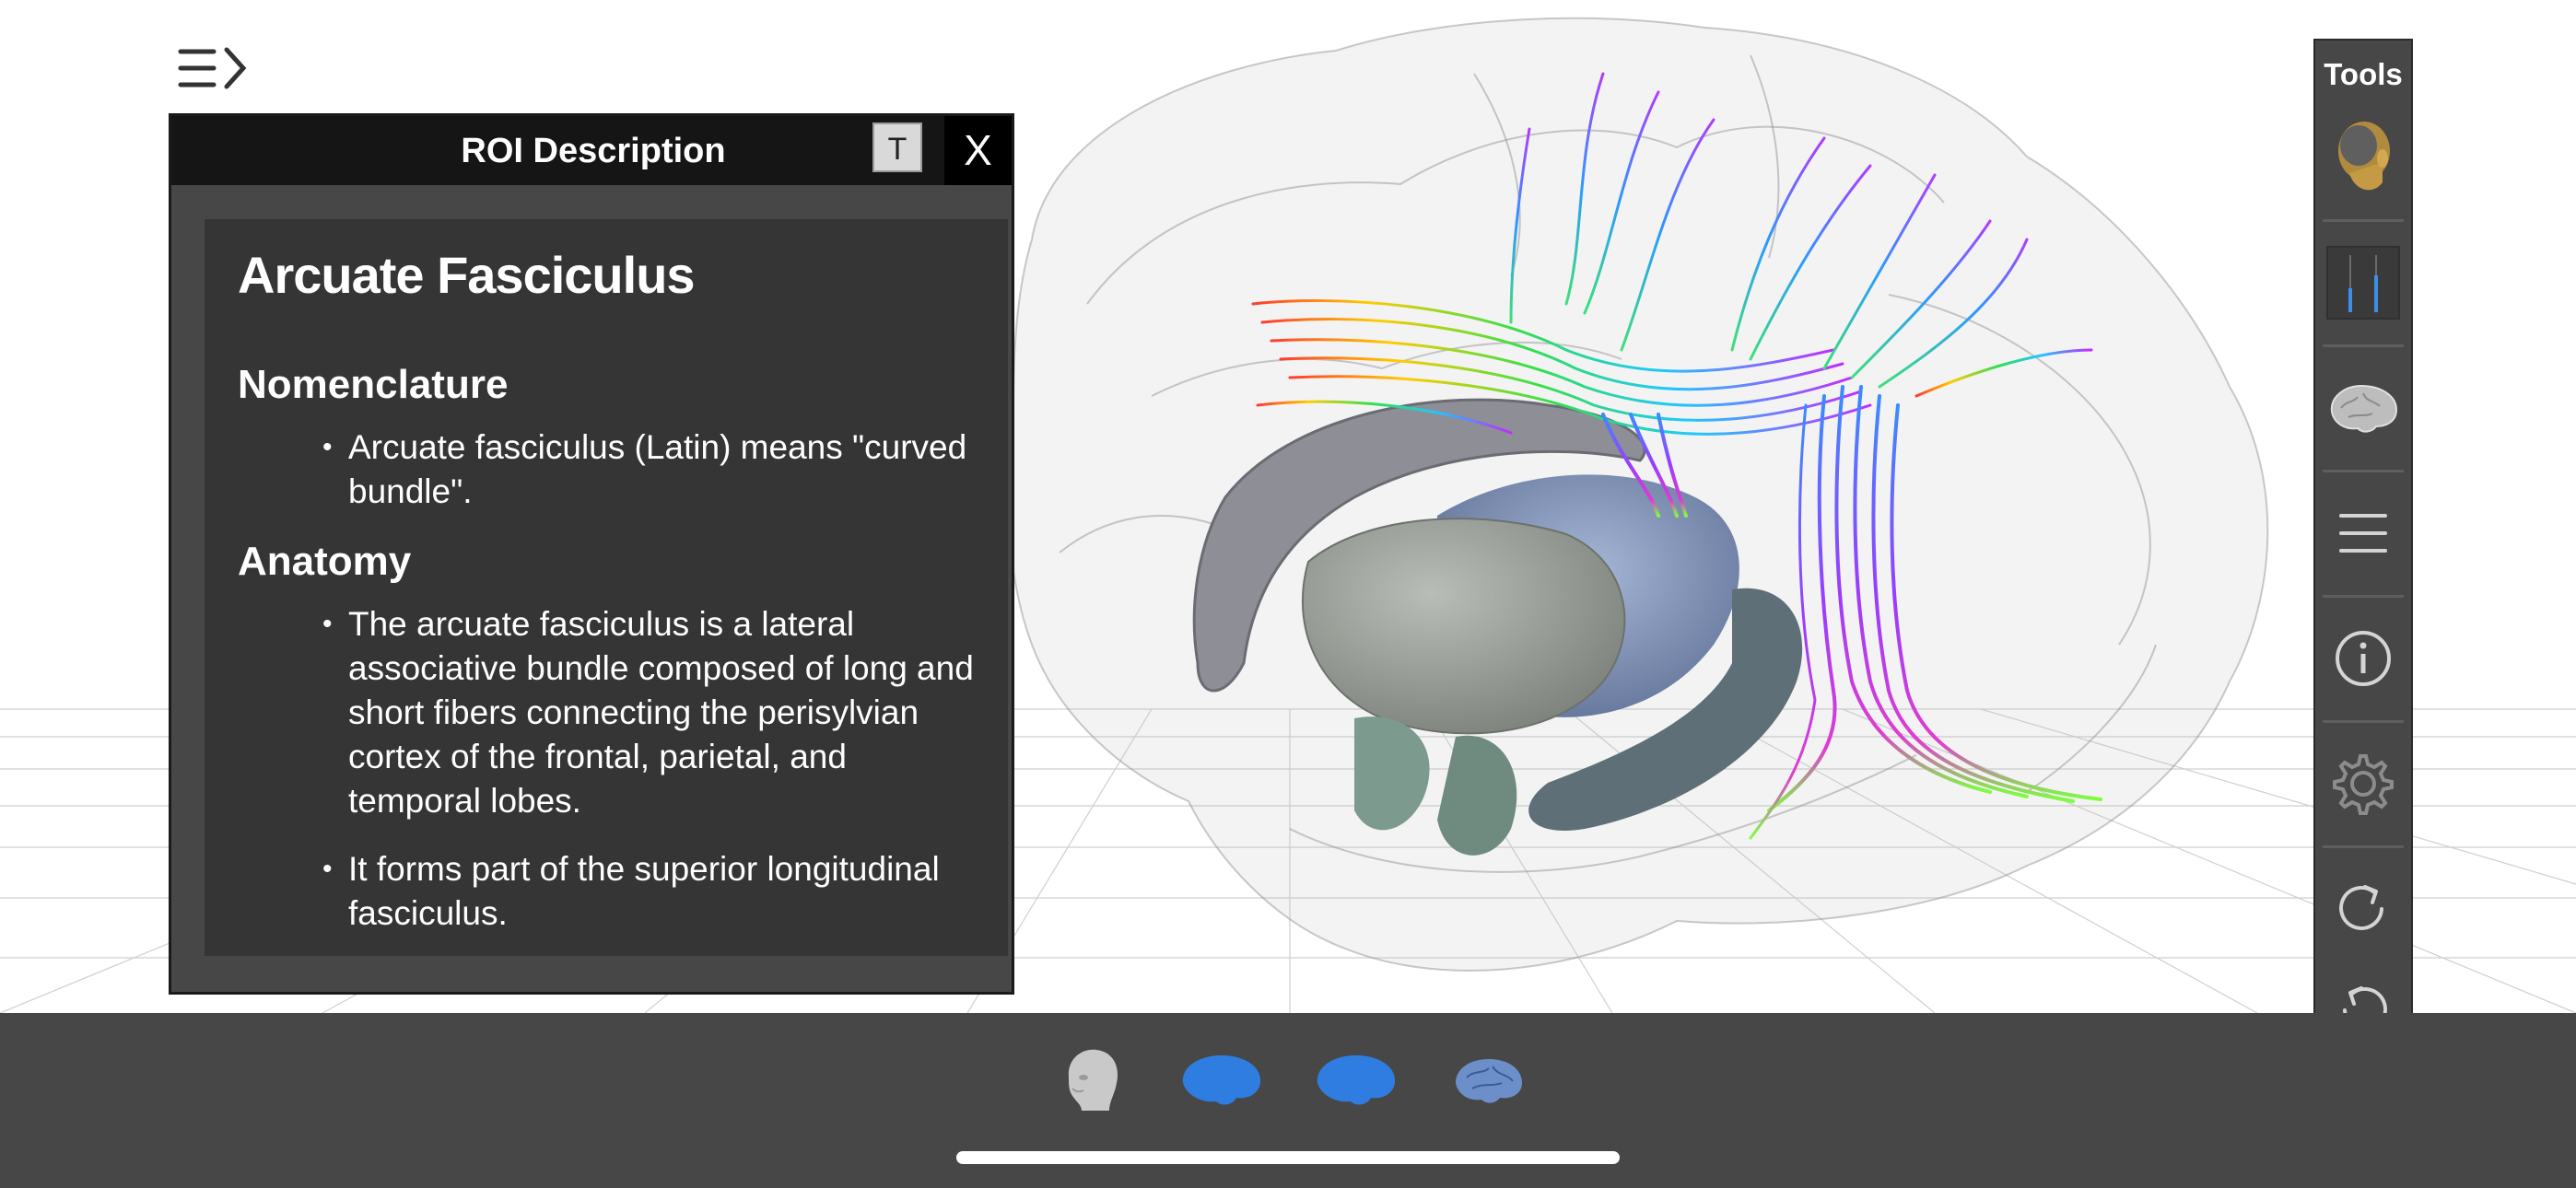 The image size is (2576, 1188). What do you see at coordinates (2363, 74) in the screenshot?
I see `tools-title: Tools` at bounding box center [2363, 74].